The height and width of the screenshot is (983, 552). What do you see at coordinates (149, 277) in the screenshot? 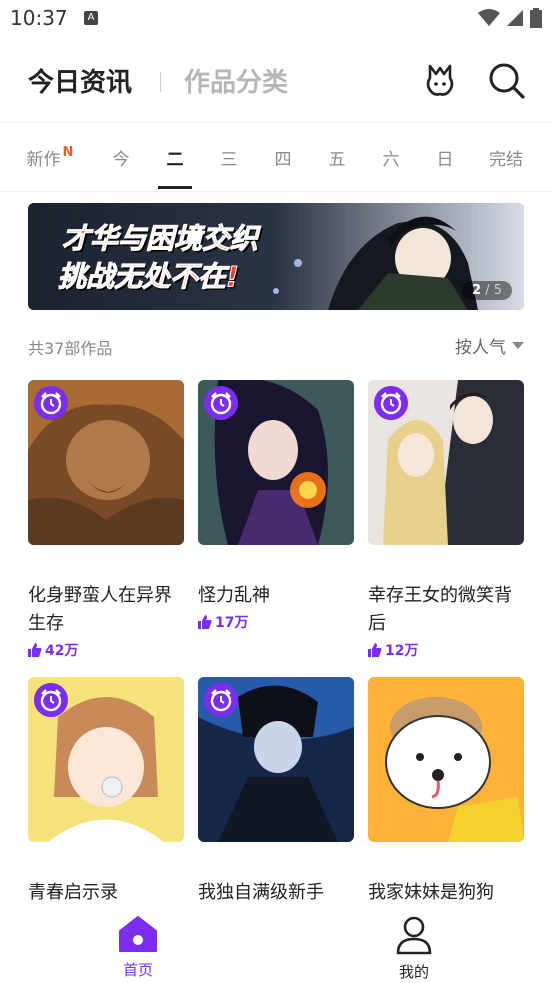
I see `banner-headline-2: 挑战无处不在!` at bounding box center [149, 277].